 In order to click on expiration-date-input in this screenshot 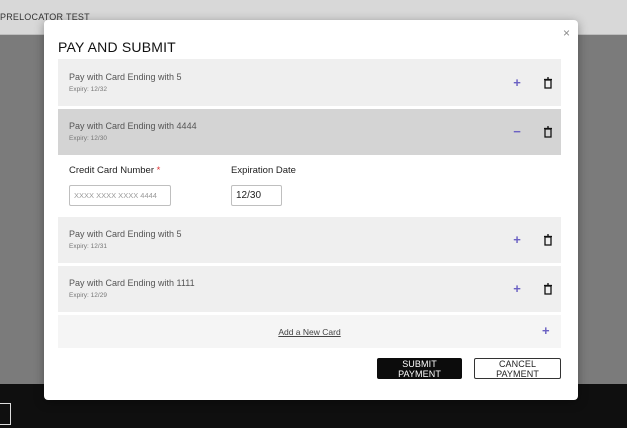, I will do `click(256, 195)`.